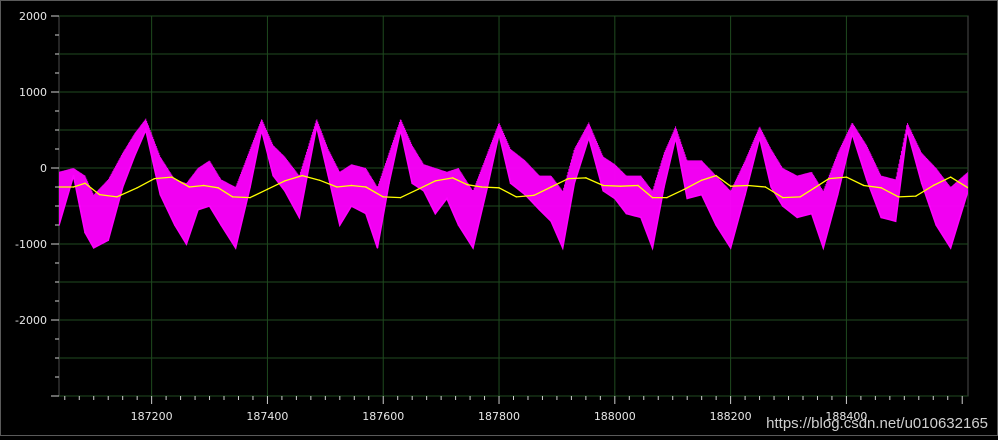 The image size is (998, 440). Describe the element at coordinates (33, 92) in the screenshot. I see `y-tick-label: 1000` at that location.